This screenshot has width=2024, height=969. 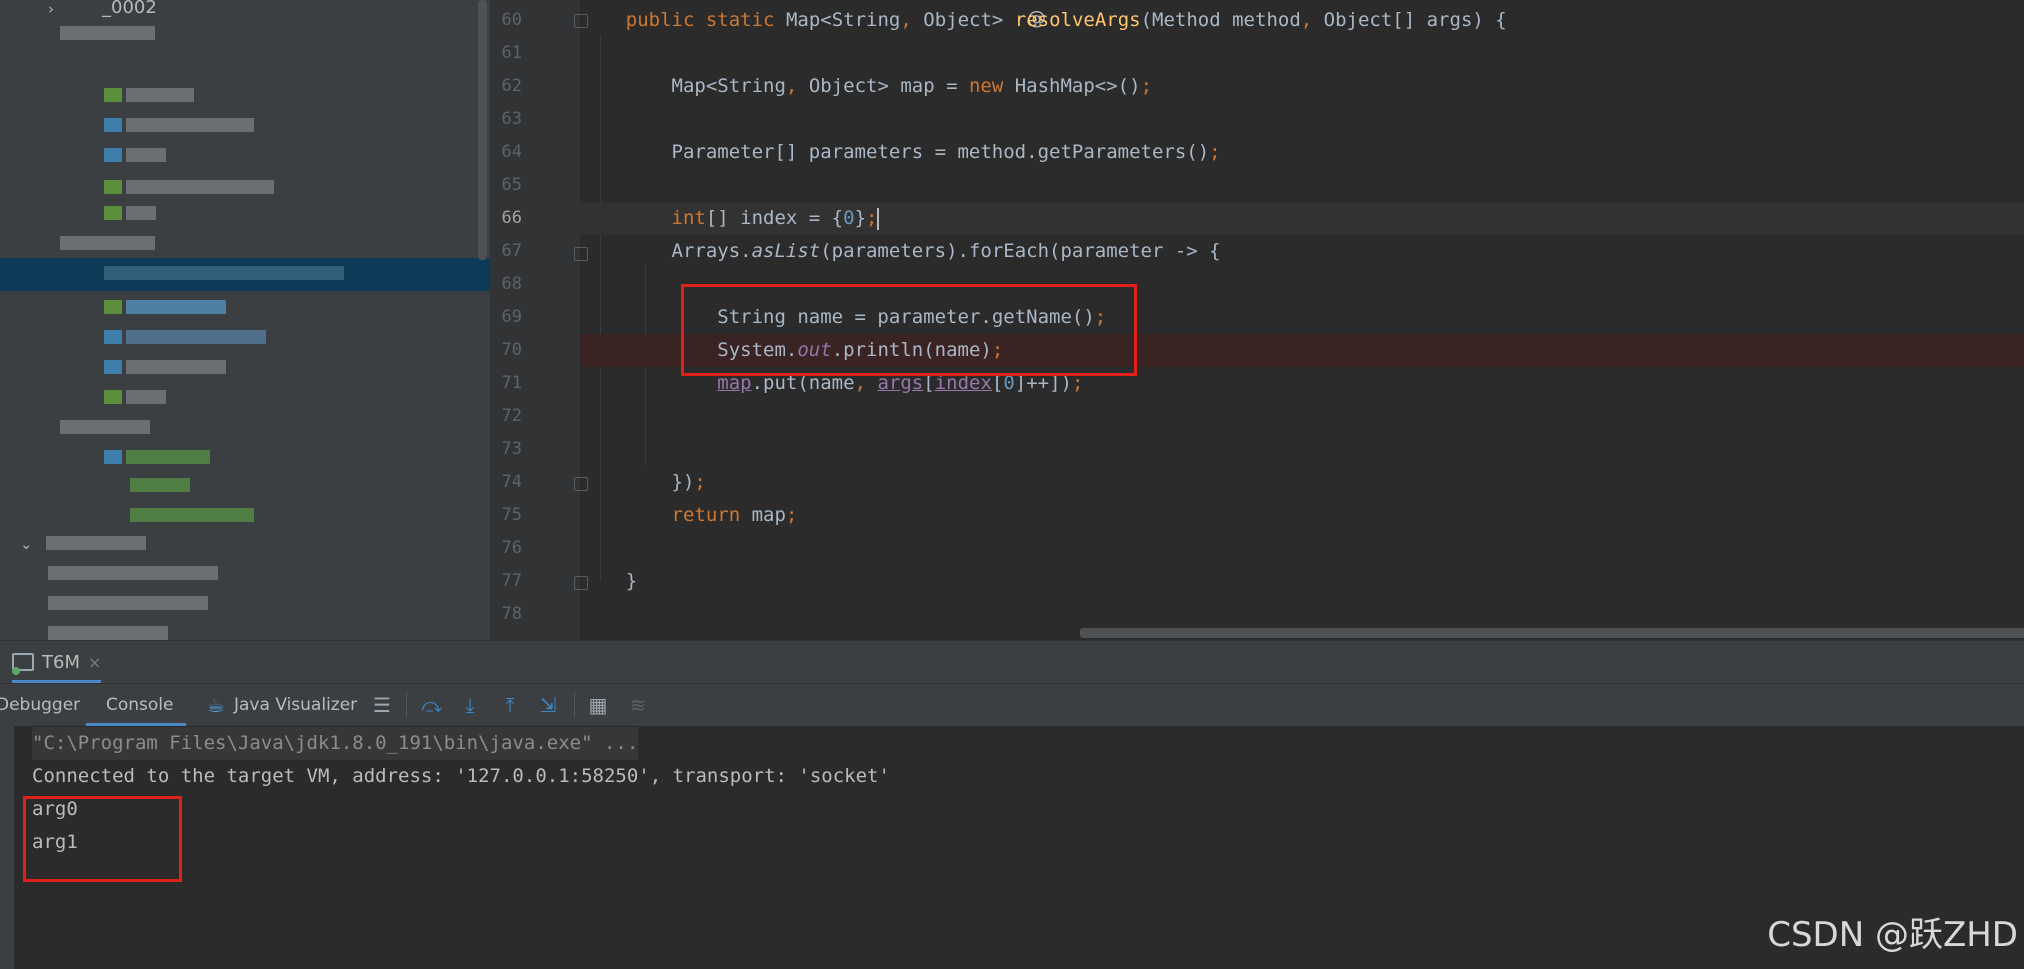 What do you see at coordinates (986, 86) in the screenshot?
I see `token-keyword: new` at bounding box center [986, 86].